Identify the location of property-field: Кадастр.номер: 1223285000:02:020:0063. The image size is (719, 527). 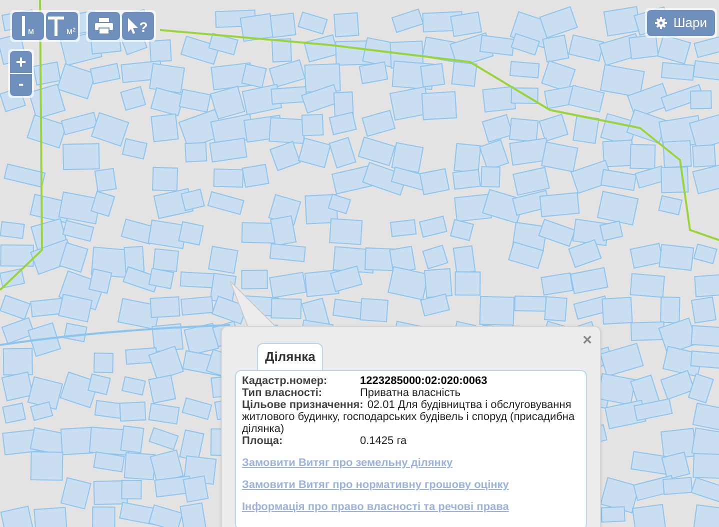
(411, 381).